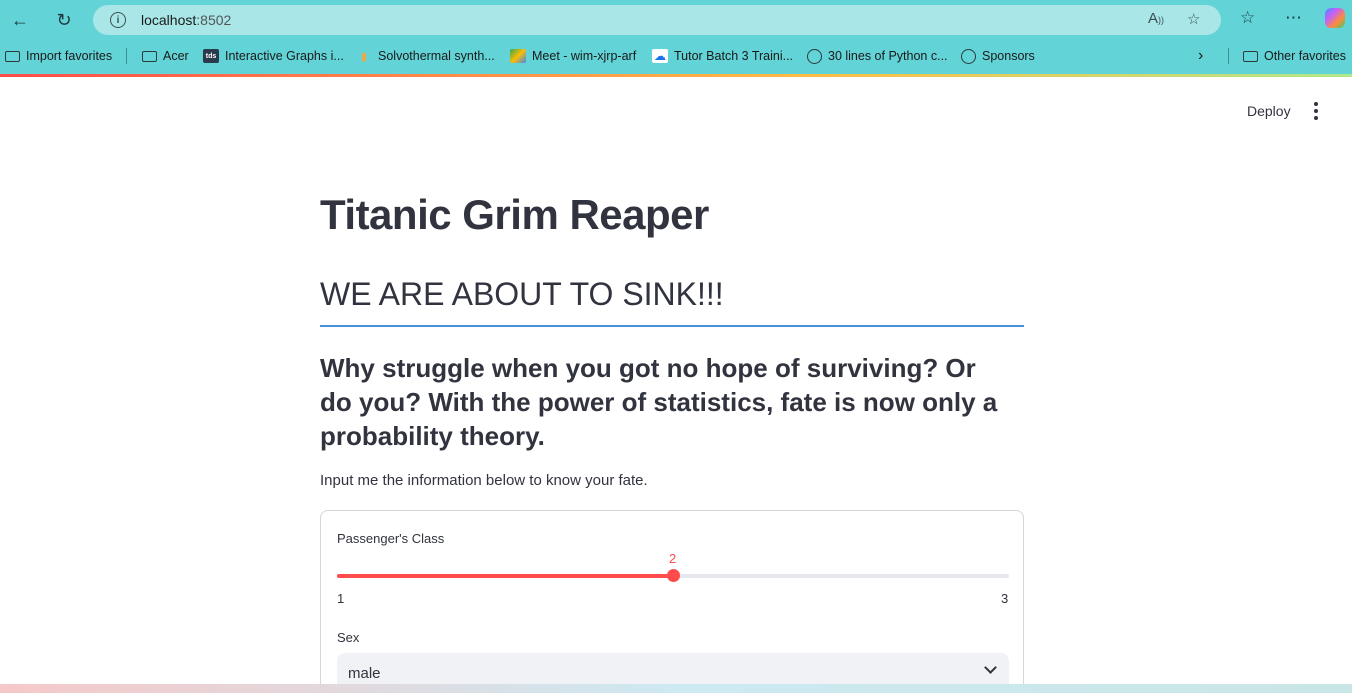 The height and width of the screenshot is (693, 1352). Describe the element at coordinates (514, 214) in the screenshot. I see `page-title: Titanic Grim Reaper` at that location.